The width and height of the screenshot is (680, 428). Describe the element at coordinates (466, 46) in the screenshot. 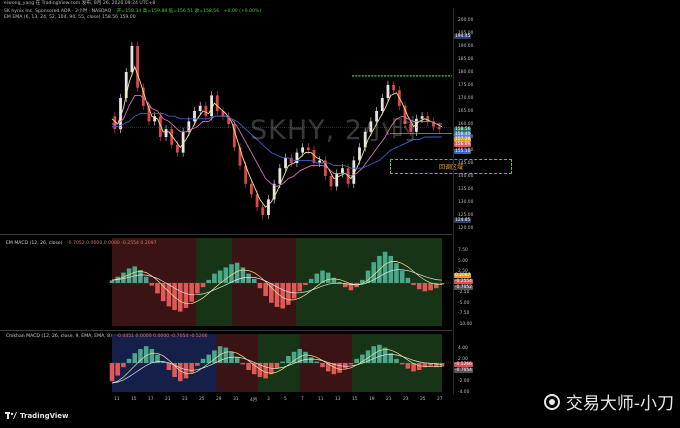

I see `price-tick-label: 190.00` at that location.